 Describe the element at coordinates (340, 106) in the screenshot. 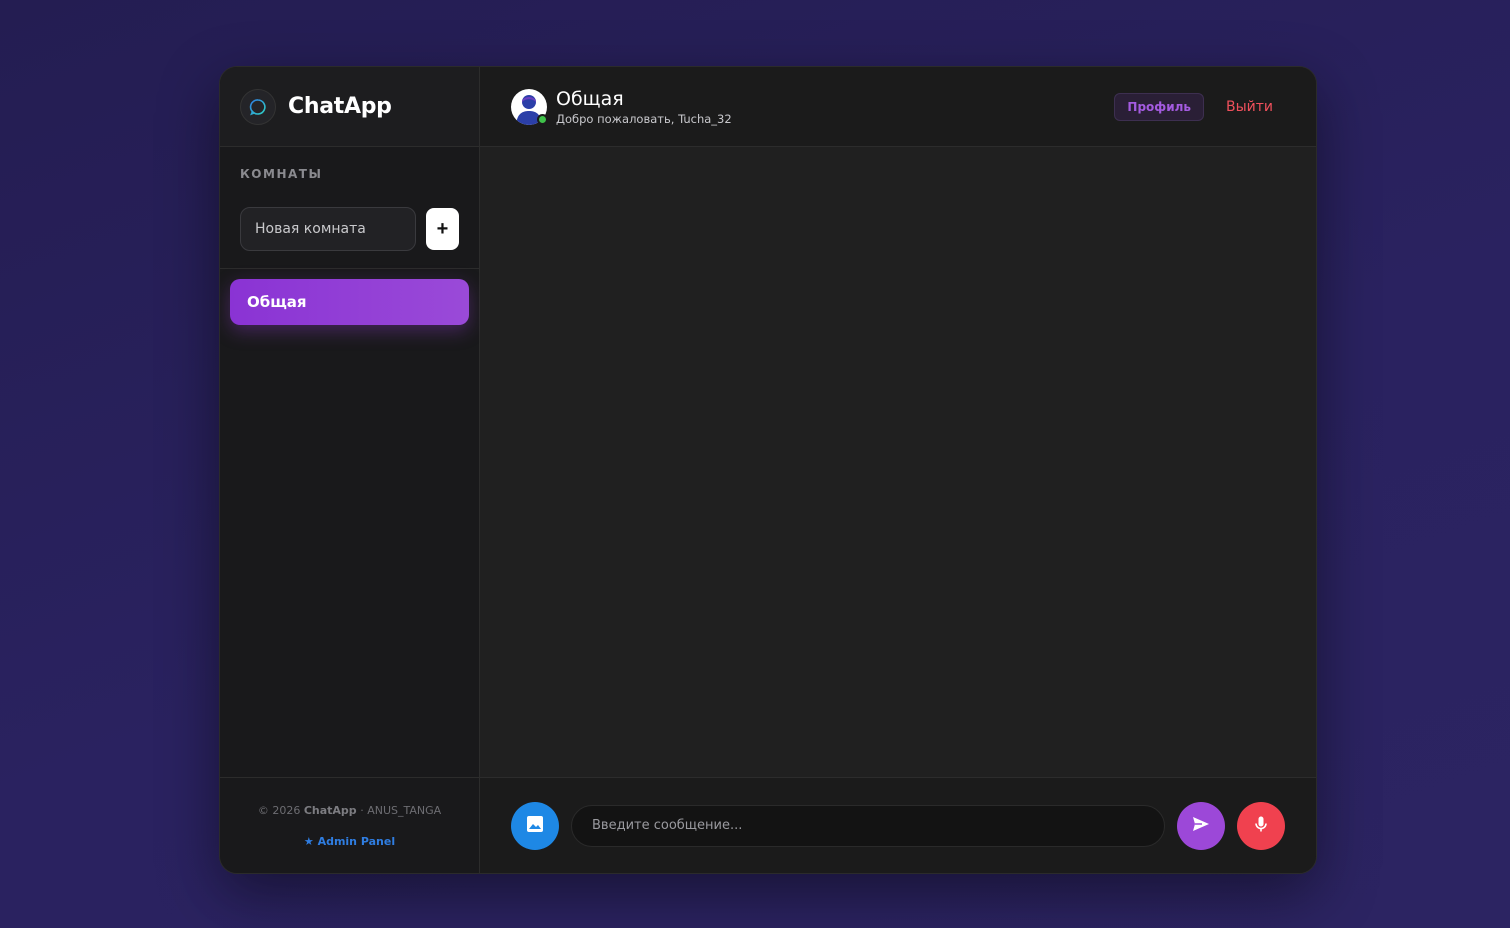

I see `app-name: ChatApp` at that location.